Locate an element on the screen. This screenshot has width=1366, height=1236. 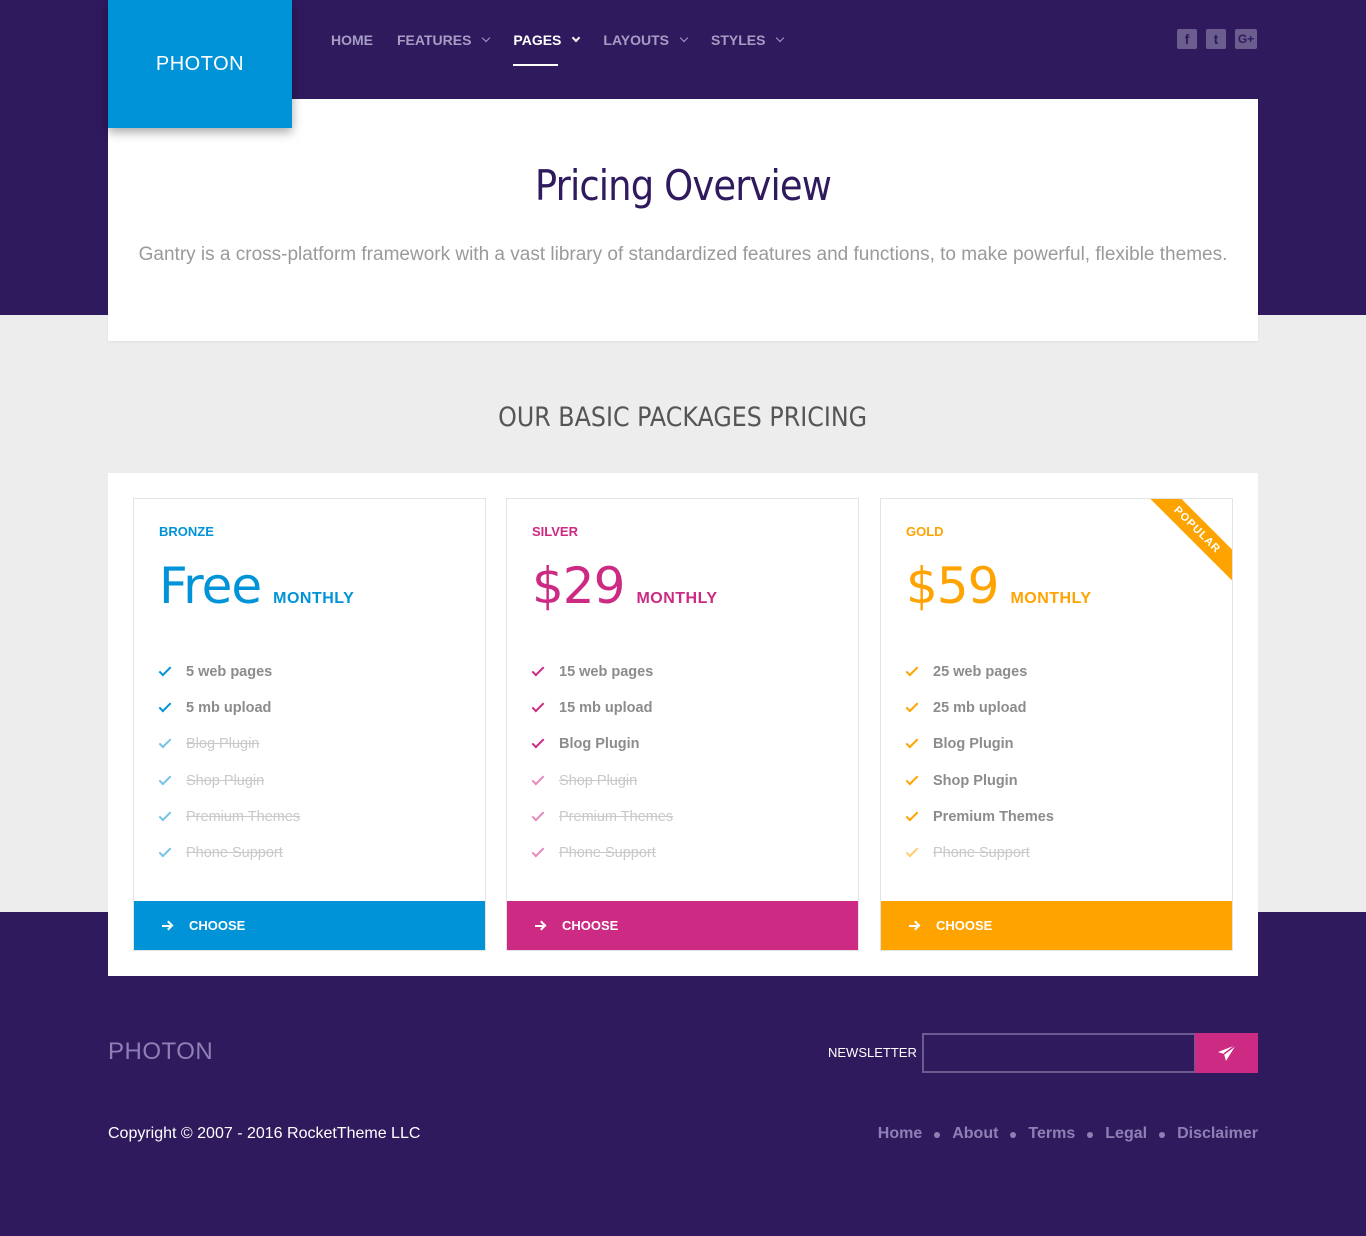
google-plus-icon: G+ is located at coordinates (1246, 39).